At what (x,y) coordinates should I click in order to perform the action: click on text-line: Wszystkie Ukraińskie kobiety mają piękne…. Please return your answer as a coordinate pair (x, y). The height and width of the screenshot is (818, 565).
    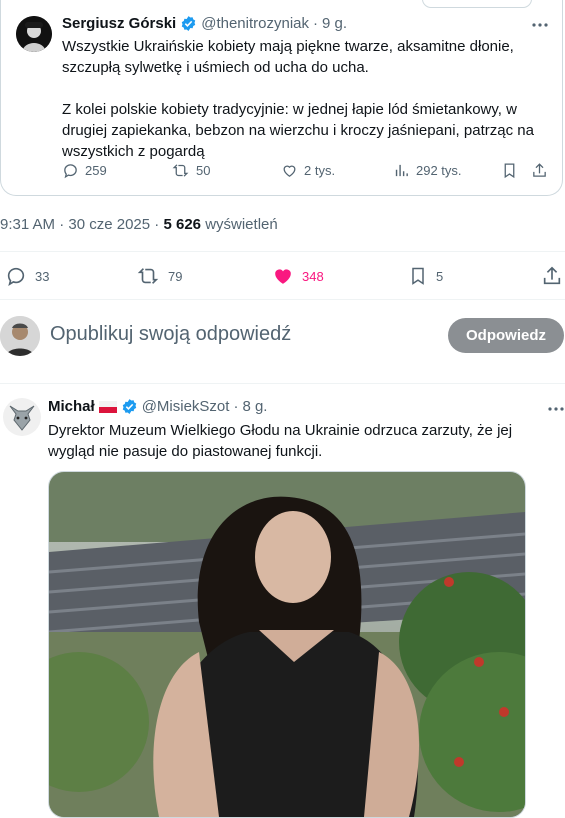
    Looking at the image, I should click on (288, 46).